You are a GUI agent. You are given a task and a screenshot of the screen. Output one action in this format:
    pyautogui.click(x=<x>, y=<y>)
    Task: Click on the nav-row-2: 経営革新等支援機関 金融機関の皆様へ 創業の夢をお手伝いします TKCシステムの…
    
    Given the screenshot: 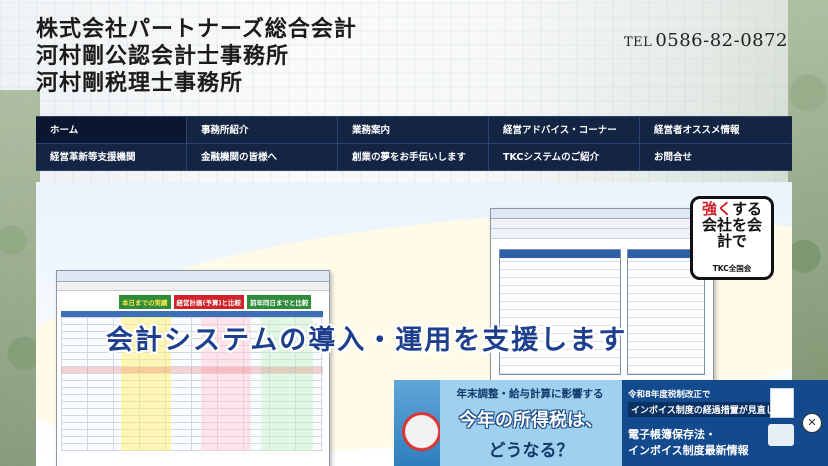 What is the action you would take?
    pyautogui.click(x=414, y=157)
    